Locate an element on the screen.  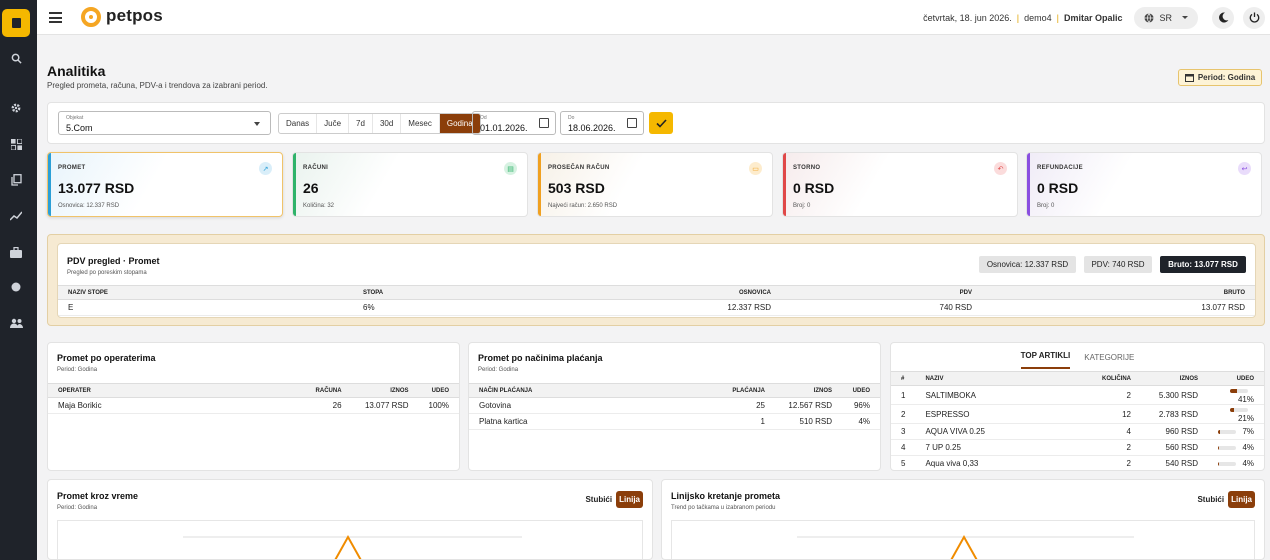
table-cell: 96% is located at coordinates (861, 405).